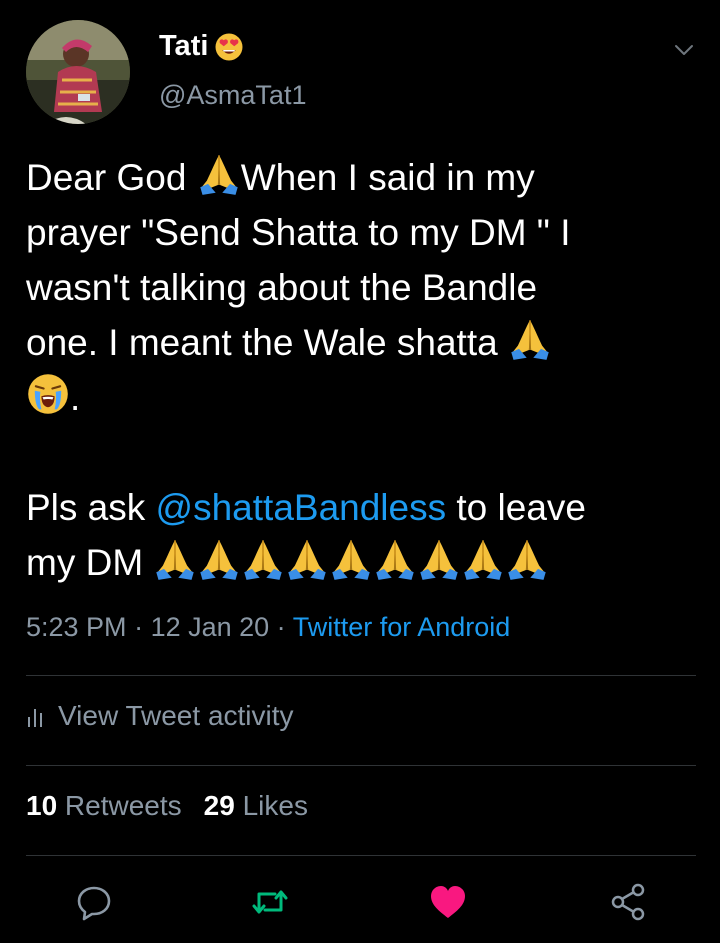 This screenshot has height=943, width=720. I want to click on user-handle: @AsmaTat1, so click(232, 95).